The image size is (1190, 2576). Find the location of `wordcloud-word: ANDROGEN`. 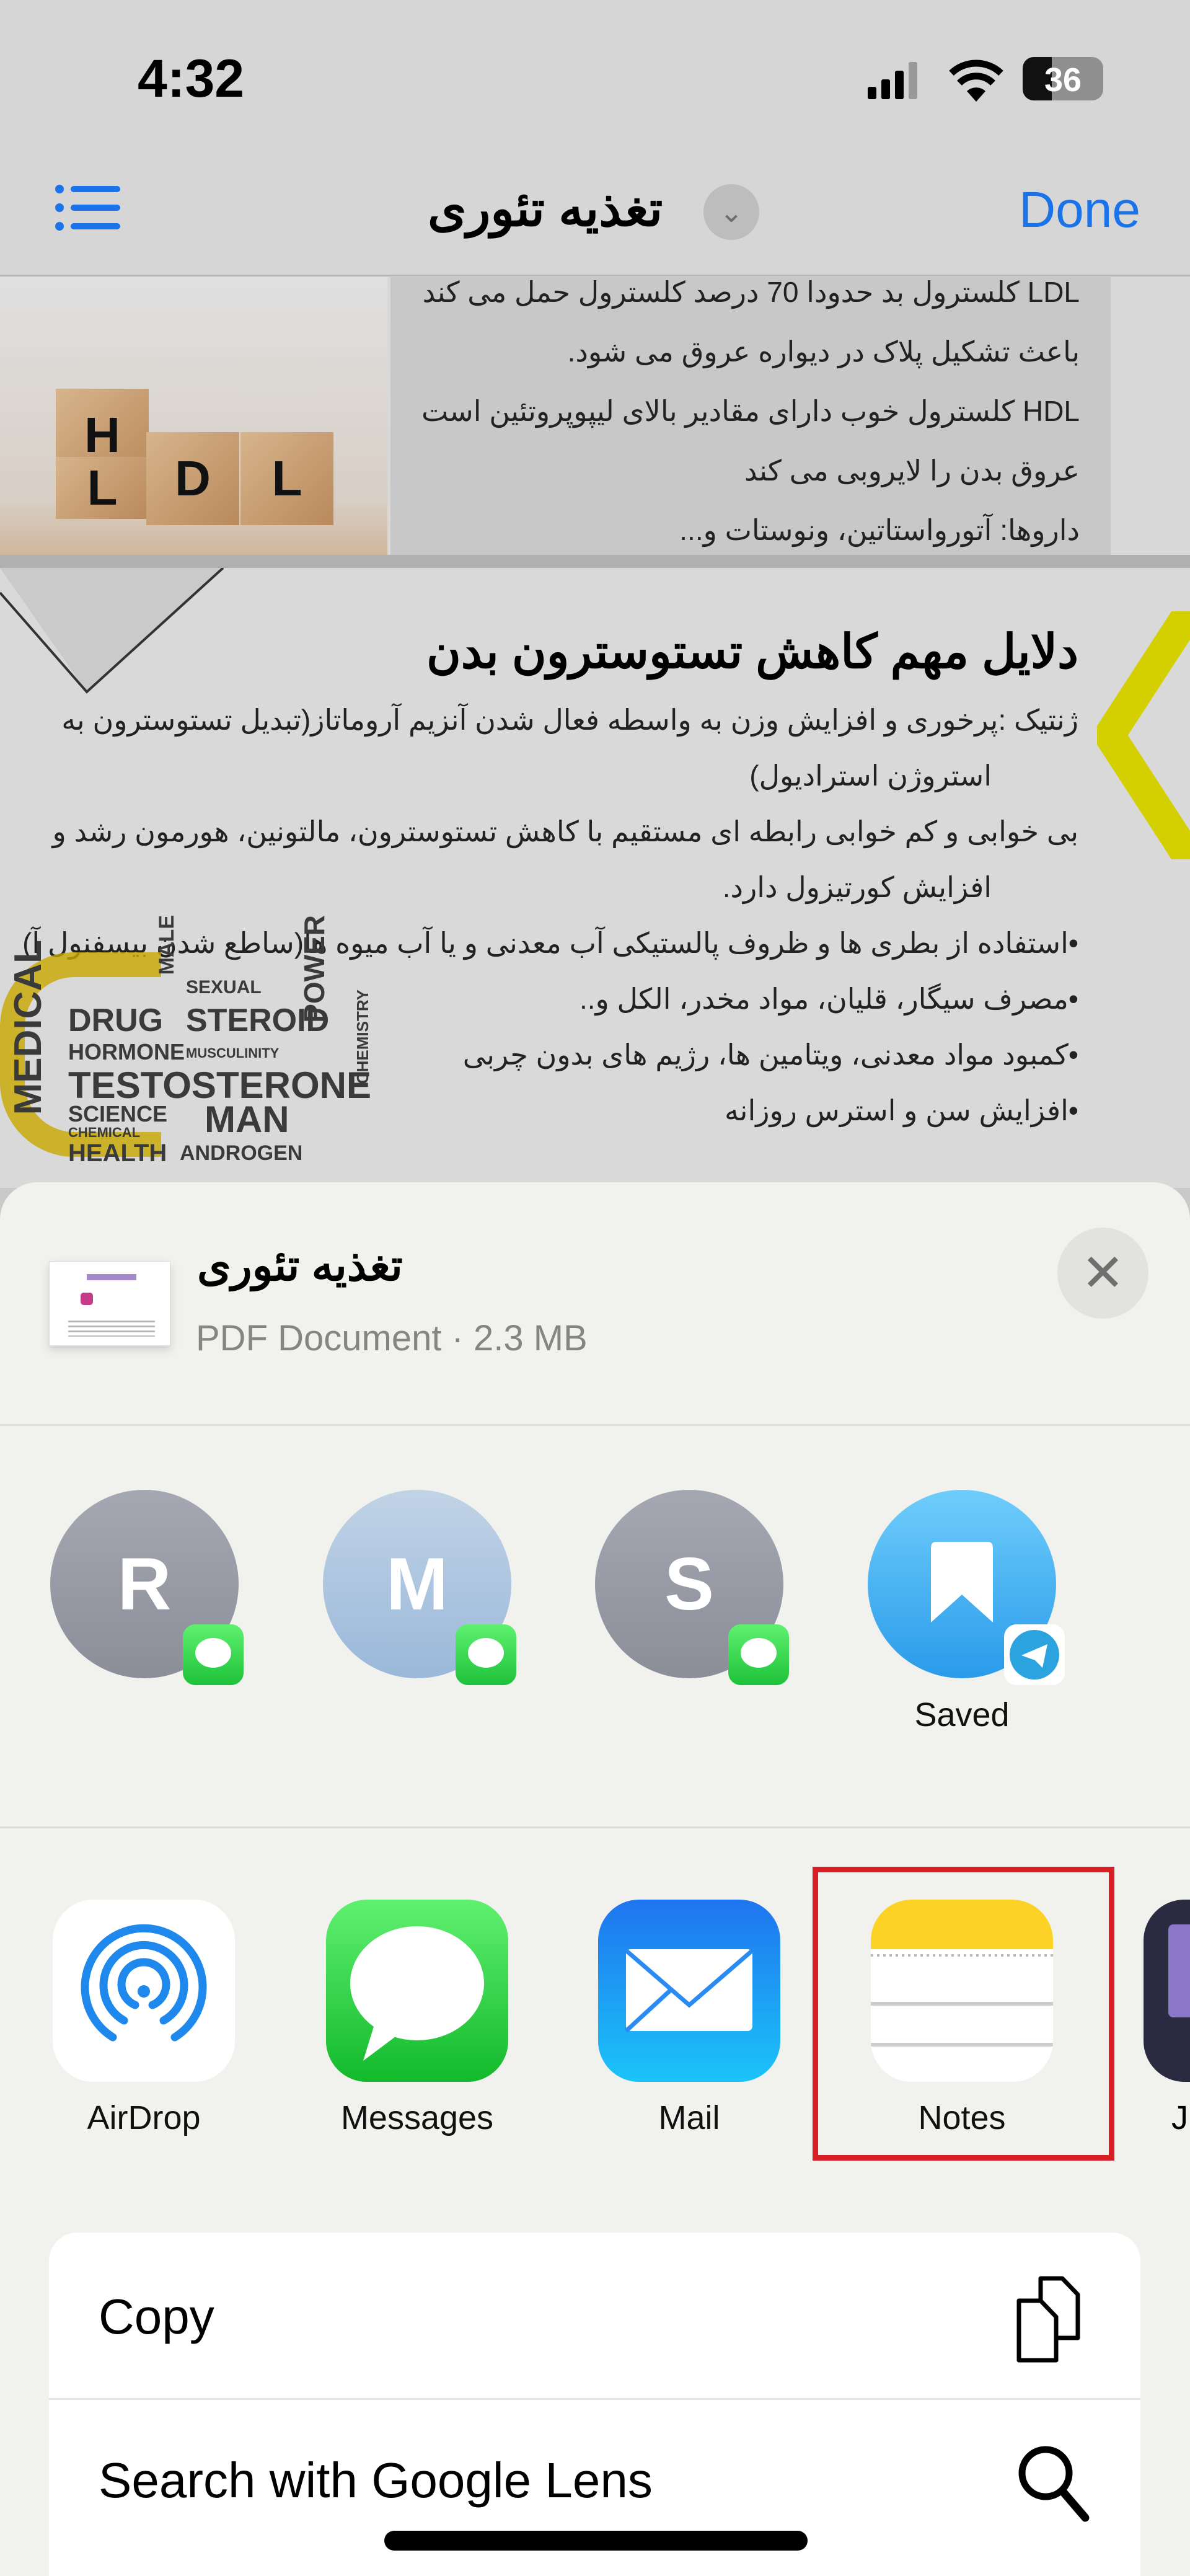

wordcloud-word: ANDROGEN is located at coordinates (241, 1153).